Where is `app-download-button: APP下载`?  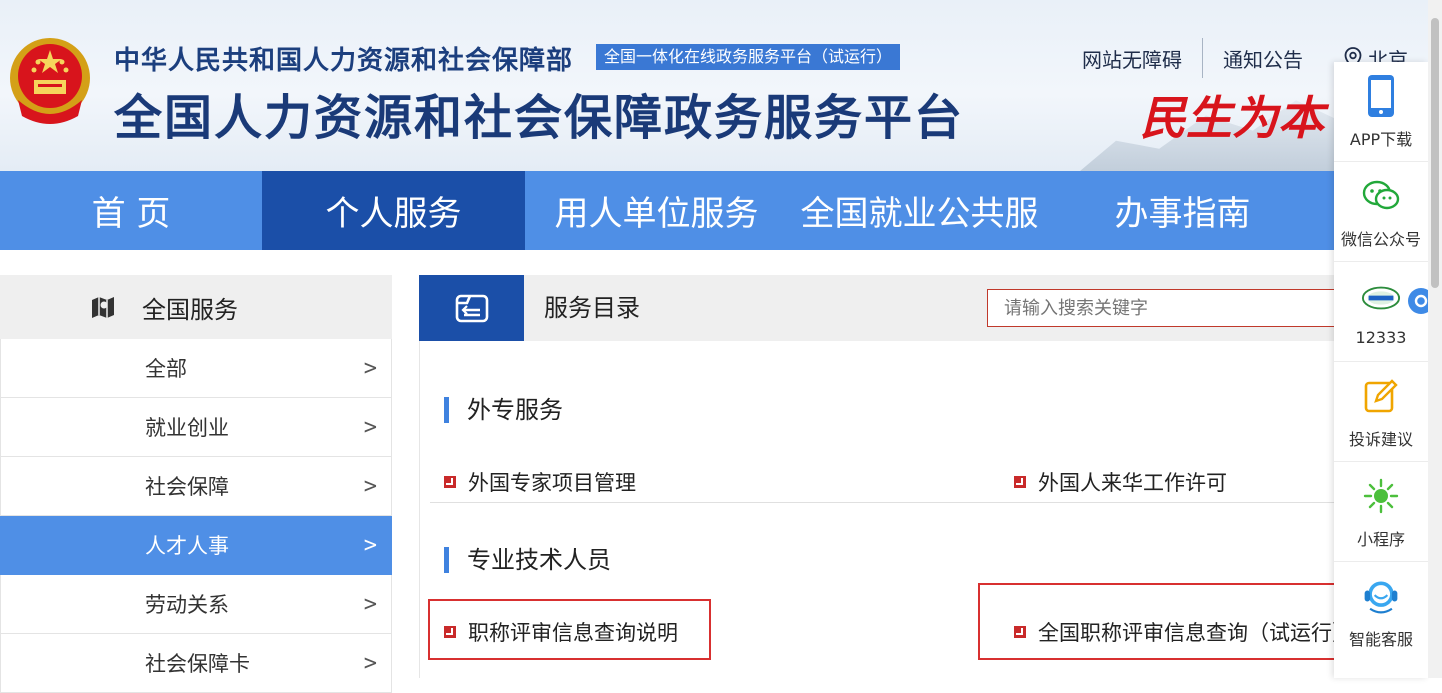
app-download-button: APP下载 is located at coordinates (1381, 112).